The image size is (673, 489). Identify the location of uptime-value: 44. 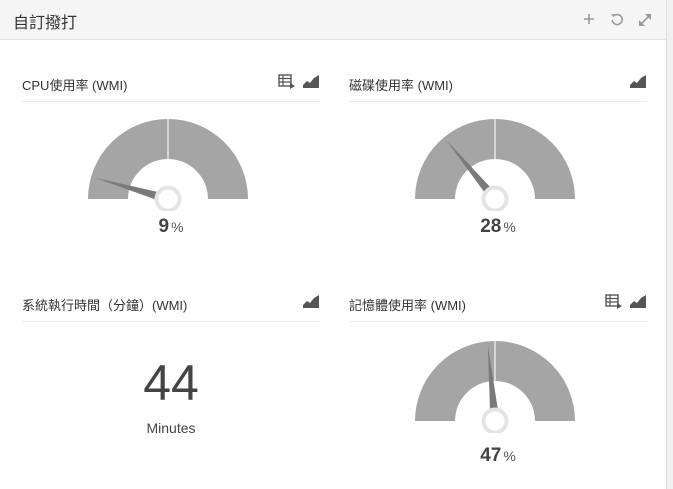
(171, 383).